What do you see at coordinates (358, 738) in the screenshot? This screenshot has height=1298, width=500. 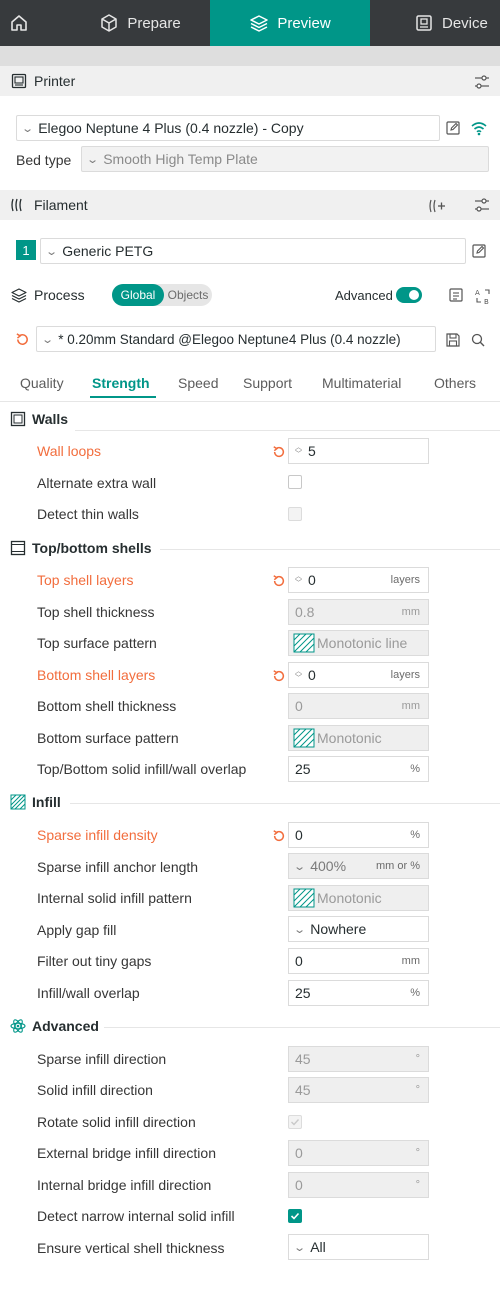 I see `bottom-surface-pattern-select: Monotonic` at bounding box center [358, 738].